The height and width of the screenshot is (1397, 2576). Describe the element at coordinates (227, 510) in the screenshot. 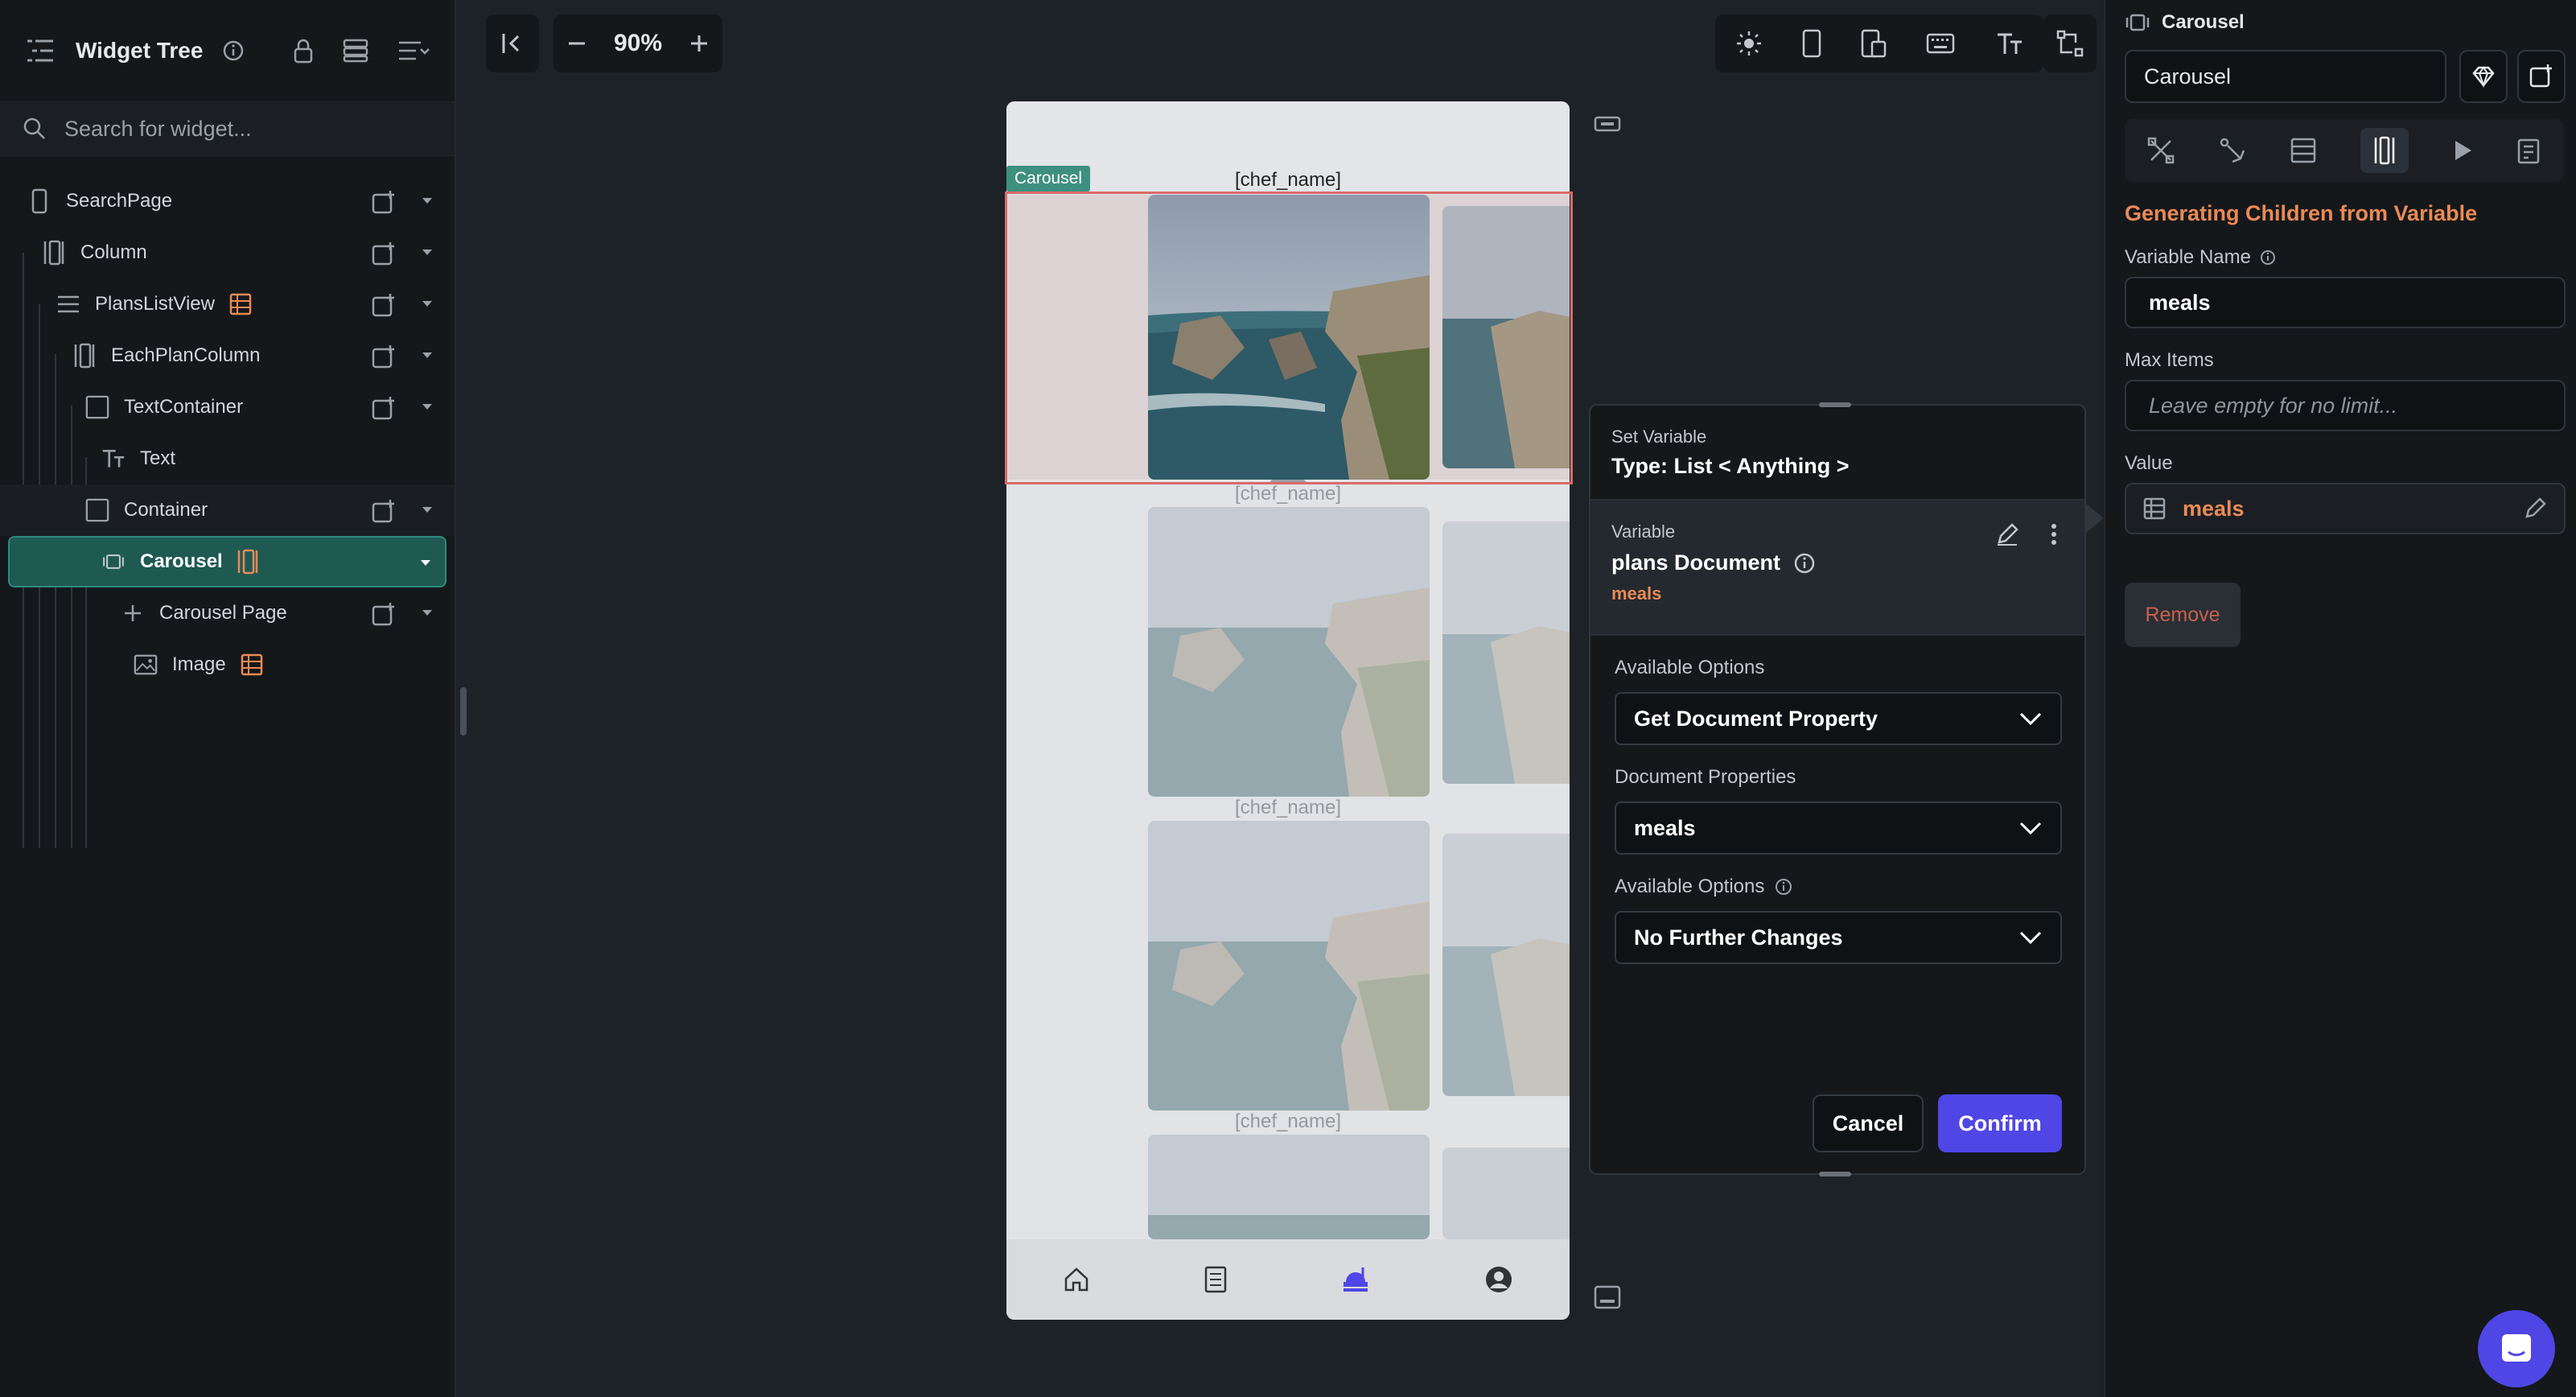

I see `tree-item-container: Container` at that location.